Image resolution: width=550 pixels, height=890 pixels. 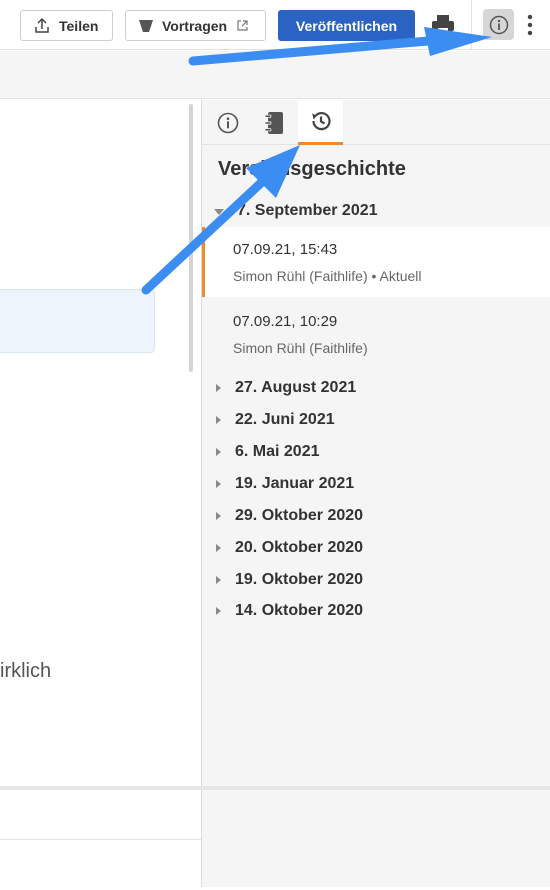 I want to click on version-group-header: 19. Januar 2021, so click(x=284, y=484).